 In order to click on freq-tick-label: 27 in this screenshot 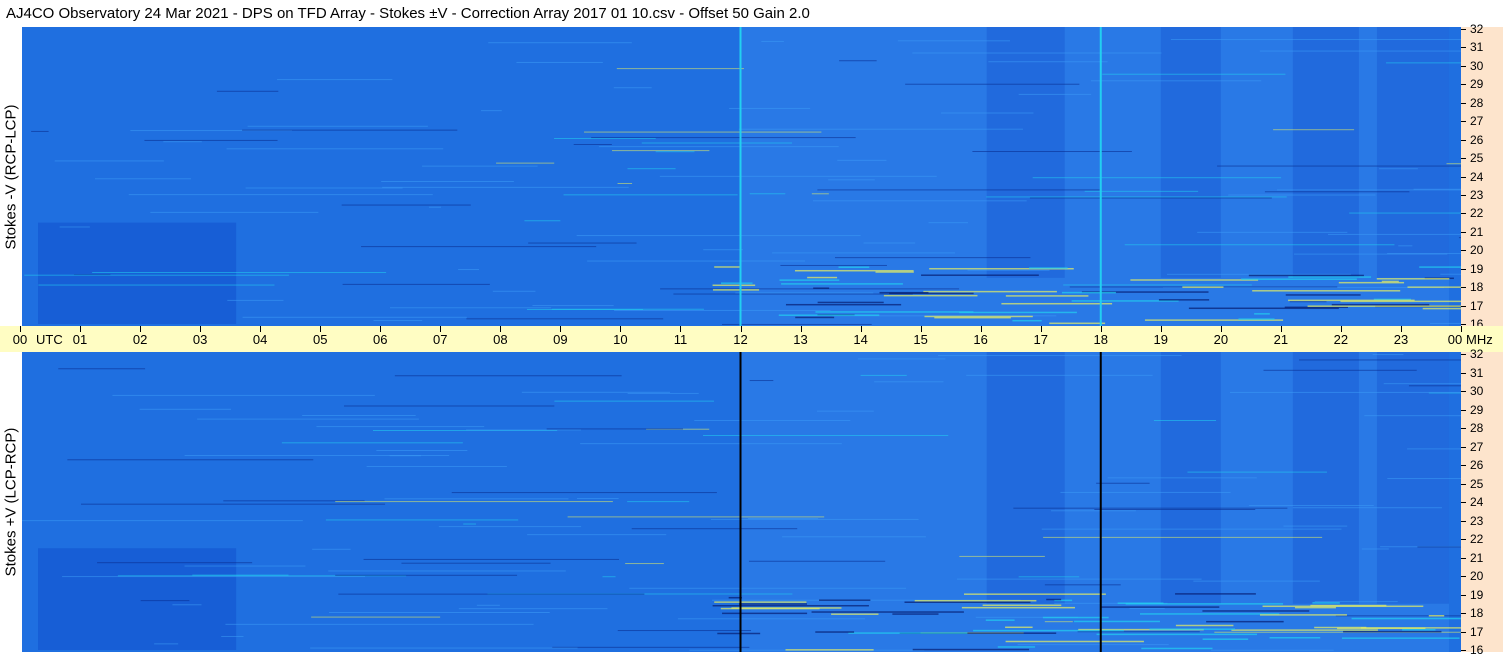, I will do `click(1477, 121)`.